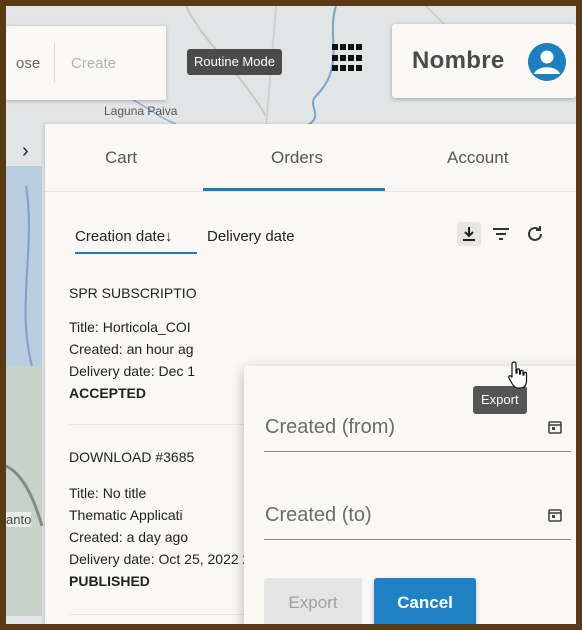  I want to click on tab-orders: Orders, so click(297, 158).